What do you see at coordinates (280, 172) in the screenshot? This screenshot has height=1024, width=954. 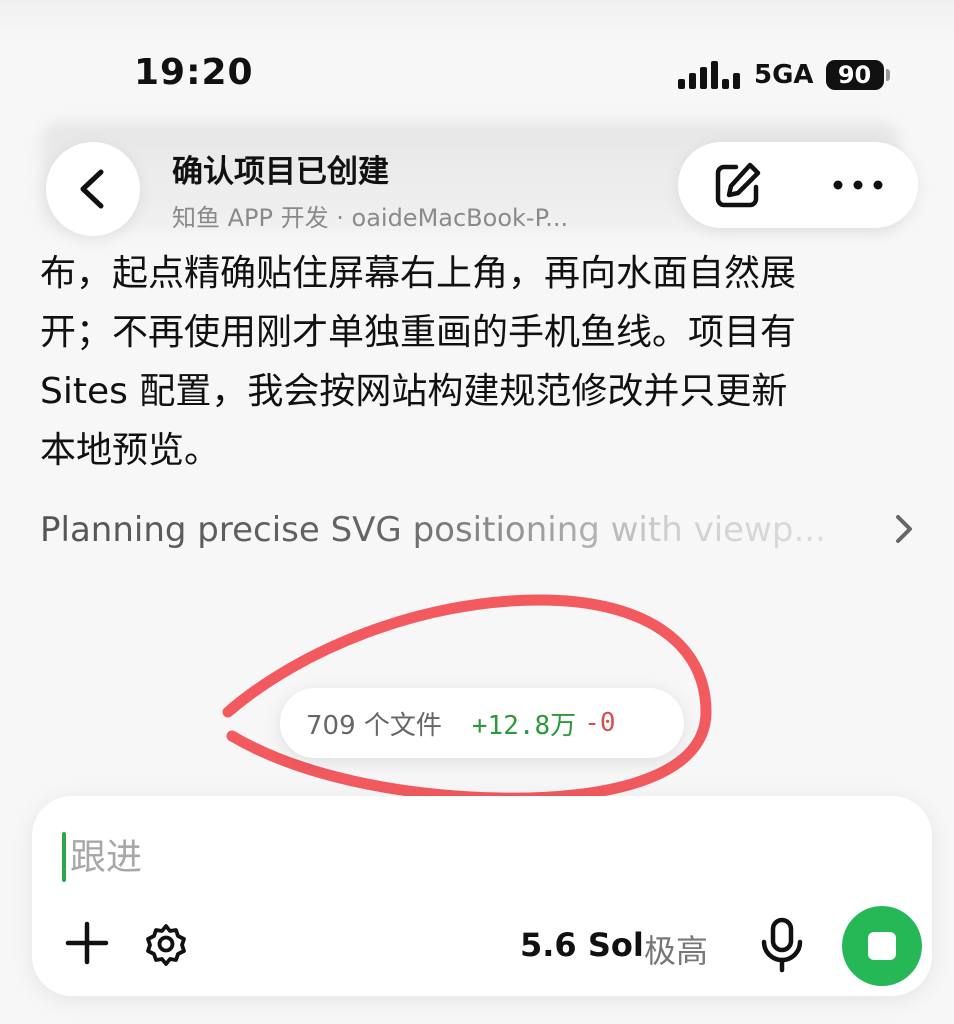 I see `page-title: 确认项目已创建` at bounding box center [280, 172].